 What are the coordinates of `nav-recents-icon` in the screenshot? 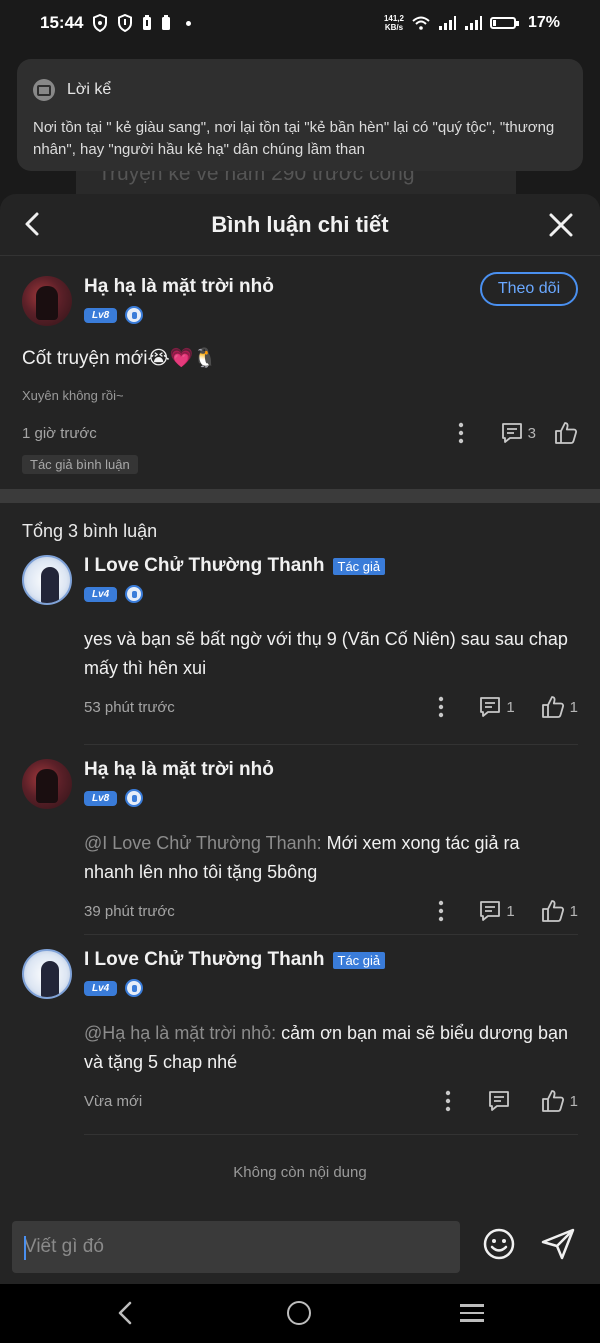 It's located at (472, 1315).